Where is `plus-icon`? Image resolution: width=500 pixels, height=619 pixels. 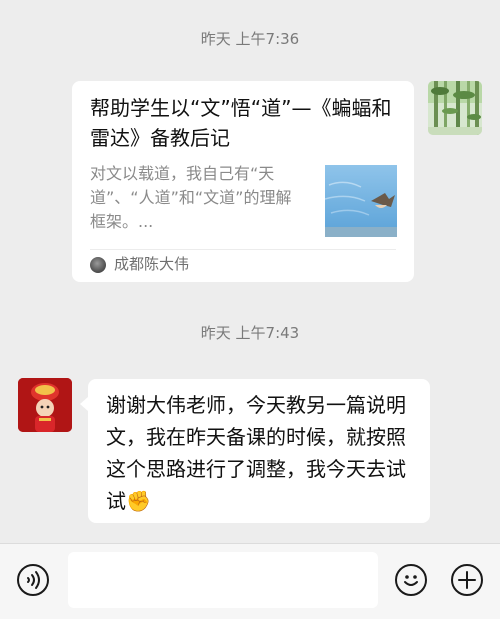 plus-icon is located at coordinates (467, 580).